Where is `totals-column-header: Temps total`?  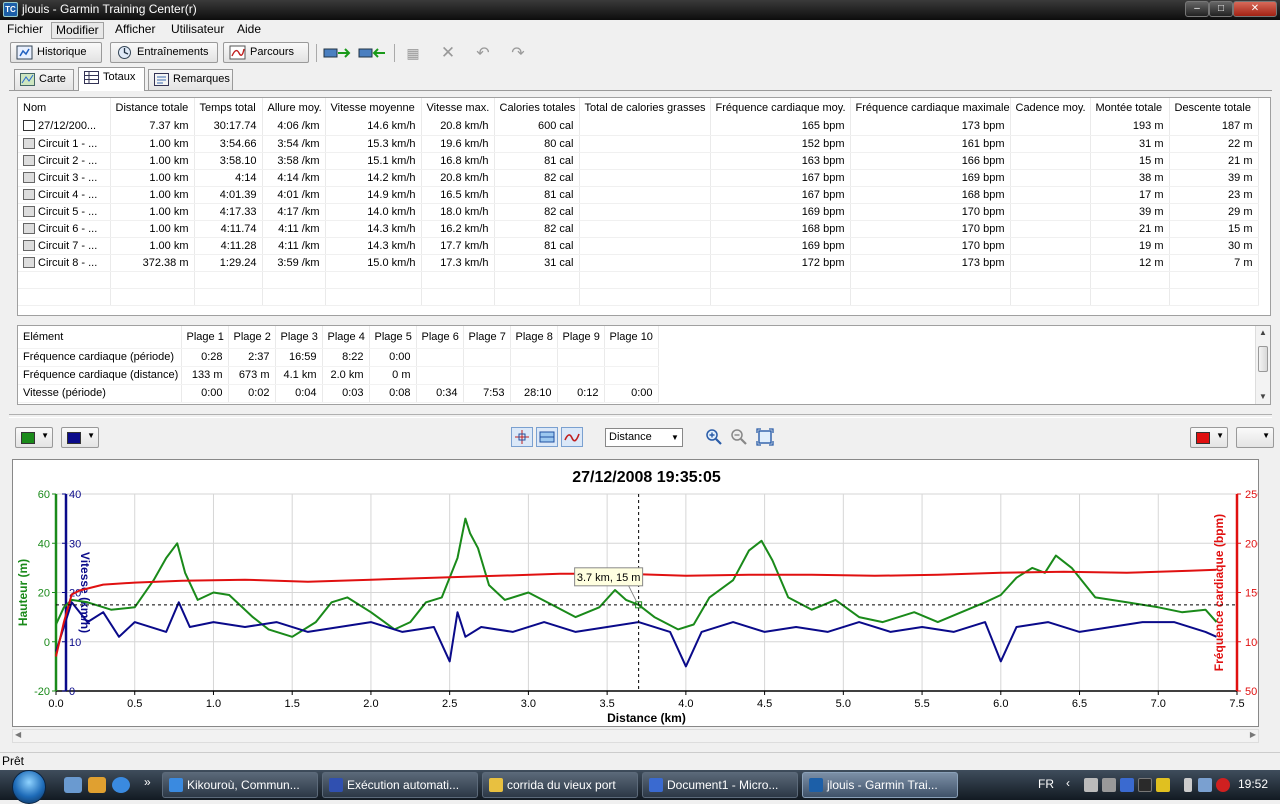 totals-column-header: Temps total is located at coordinates (228, 108).